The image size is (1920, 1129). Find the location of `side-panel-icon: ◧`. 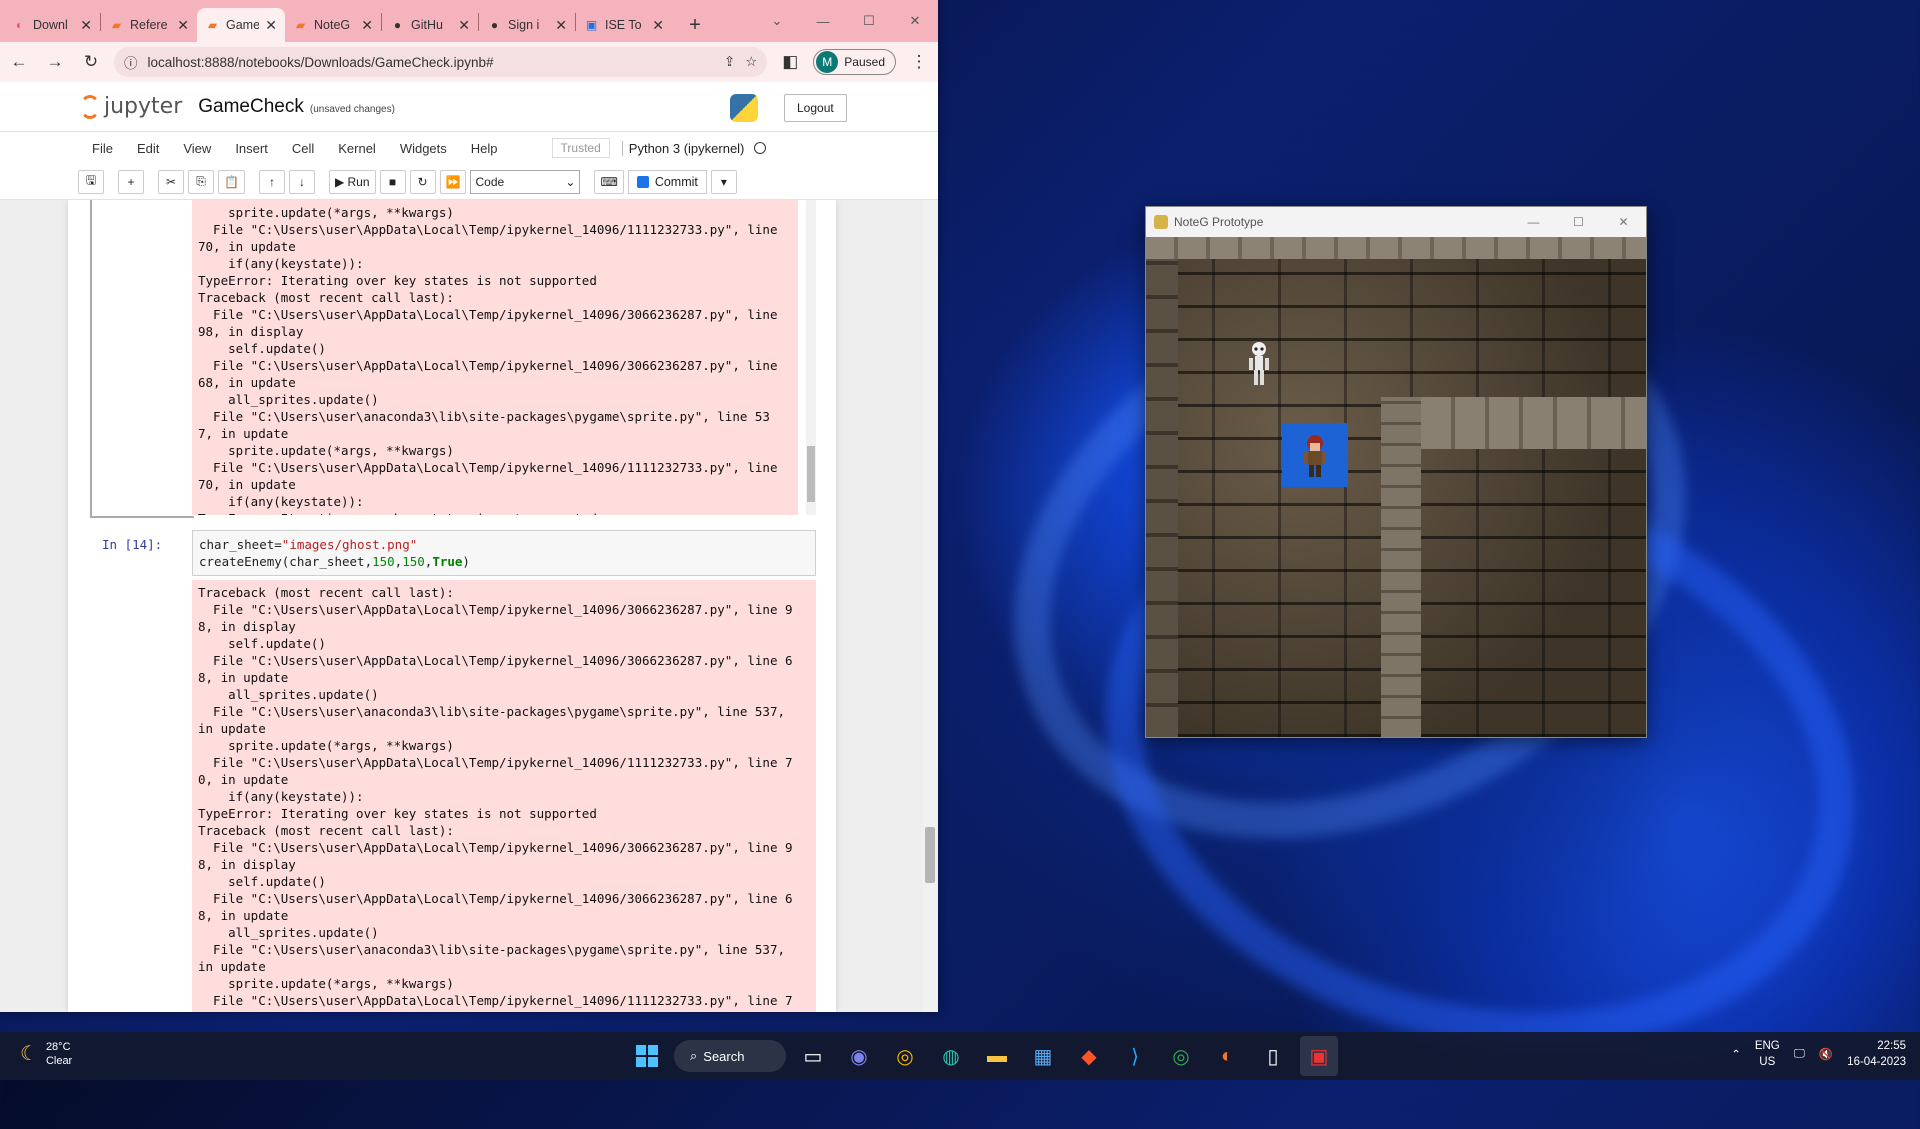

side-panel-icon: ◧ is located at coordinates (790, 62).